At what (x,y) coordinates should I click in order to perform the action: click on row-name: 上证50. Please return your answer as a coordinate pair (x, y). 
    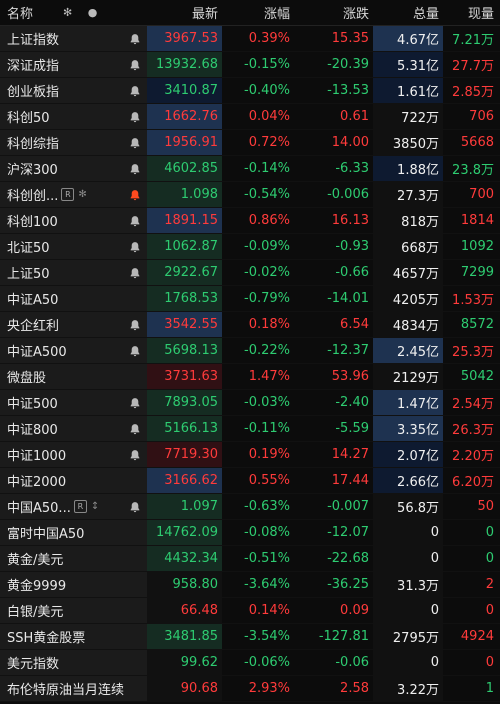
    Looking at the image, I should click on (28, 274).